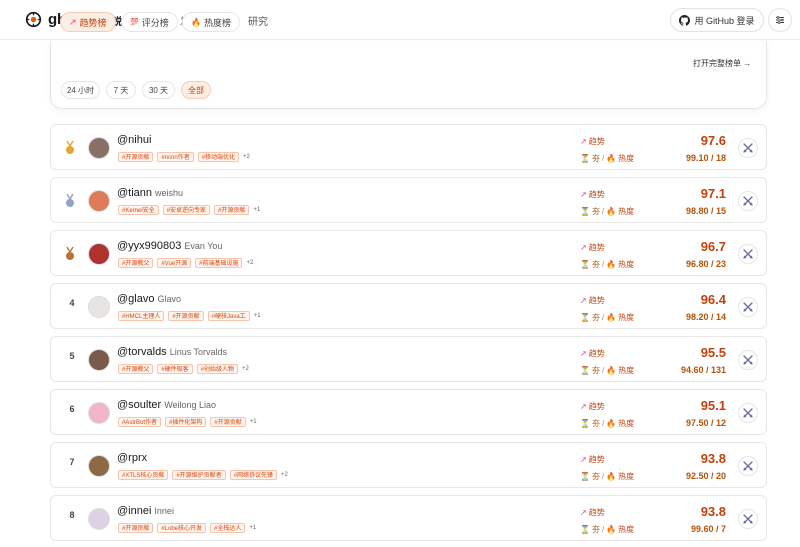 This screenshot has width=800, height=547. I want to click on tag-badge: #开源维护贡献者, so click(199, 475).